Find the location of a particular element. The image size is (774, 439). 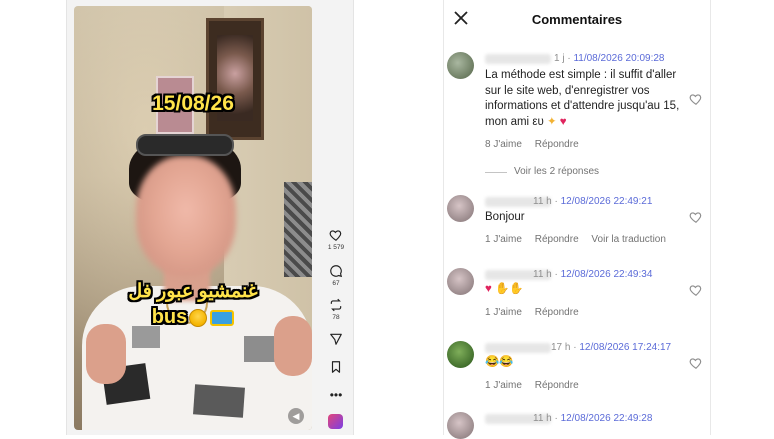

raised-hands-emoji-icon: ✋✋ is located at coordinates (509, 289).